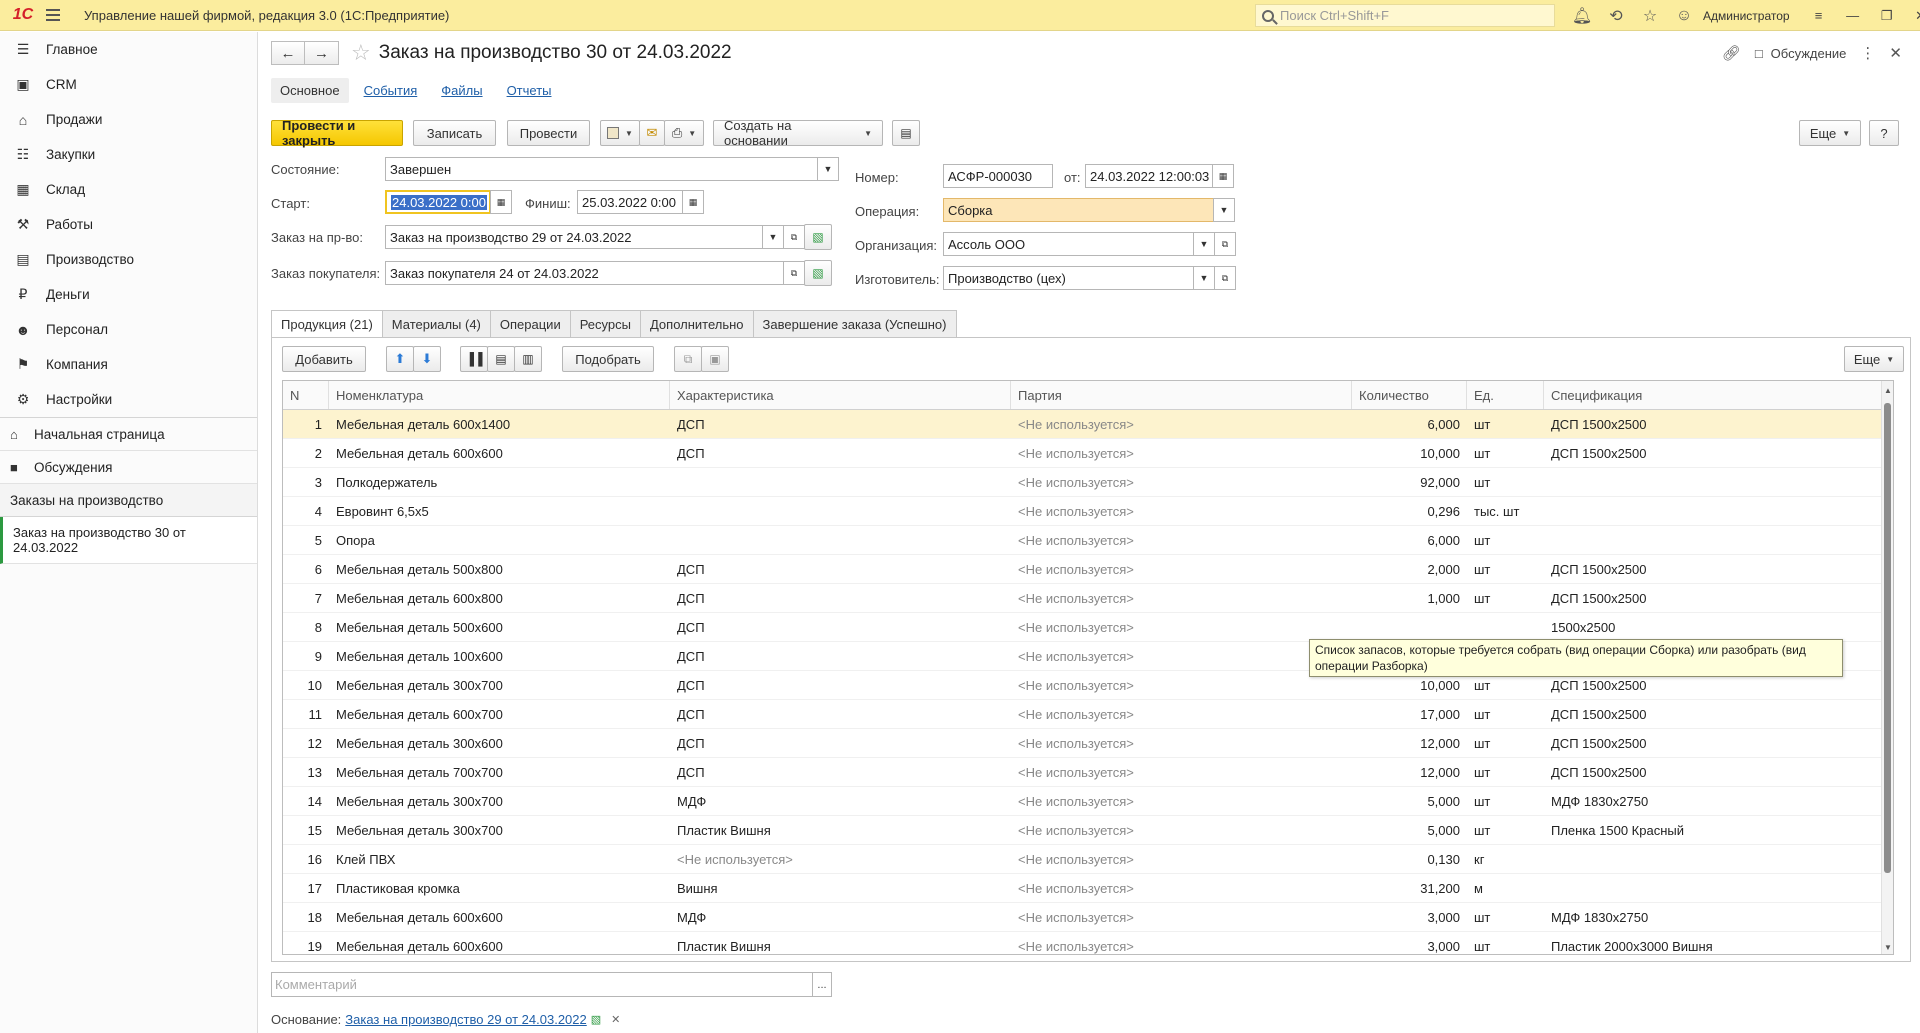 This screenshot has width=1920, height=1033. What do you see at coordinates (605, 323) in the screenshot?
I see `tab-resources: Ресурсы` at bounding box center [605, 323].